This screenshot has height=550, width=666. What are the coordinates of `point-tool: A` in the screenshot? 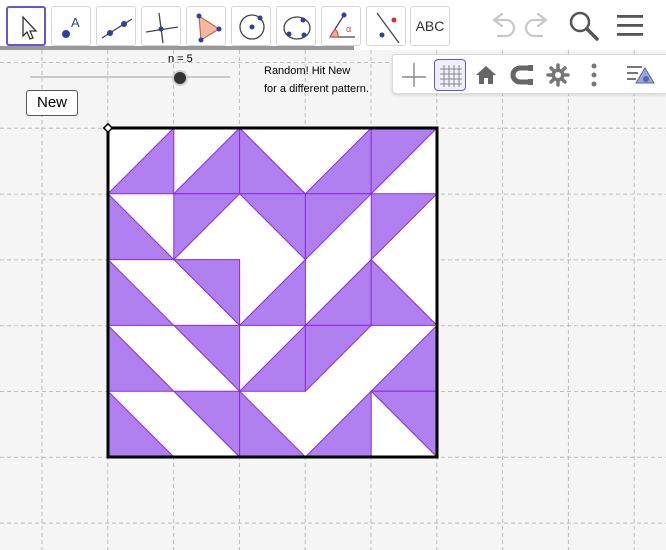 It's located at (71, 26).